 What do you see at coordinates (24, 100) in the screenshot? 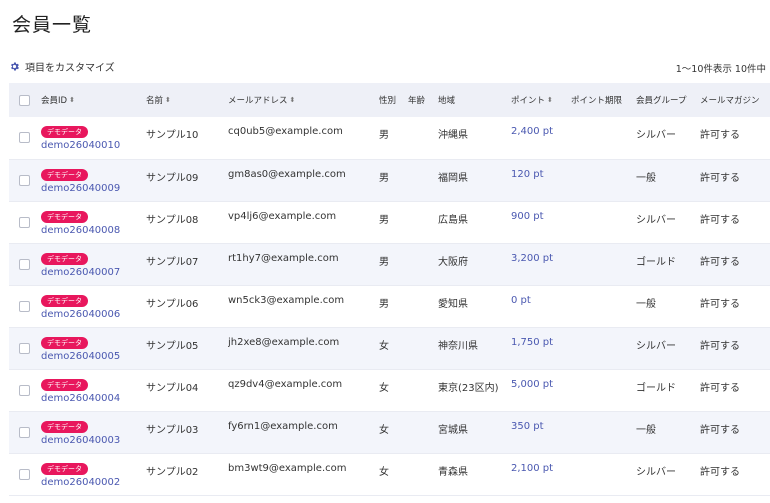
I see `select-all-checkbox` at bounding box center [24, 100].